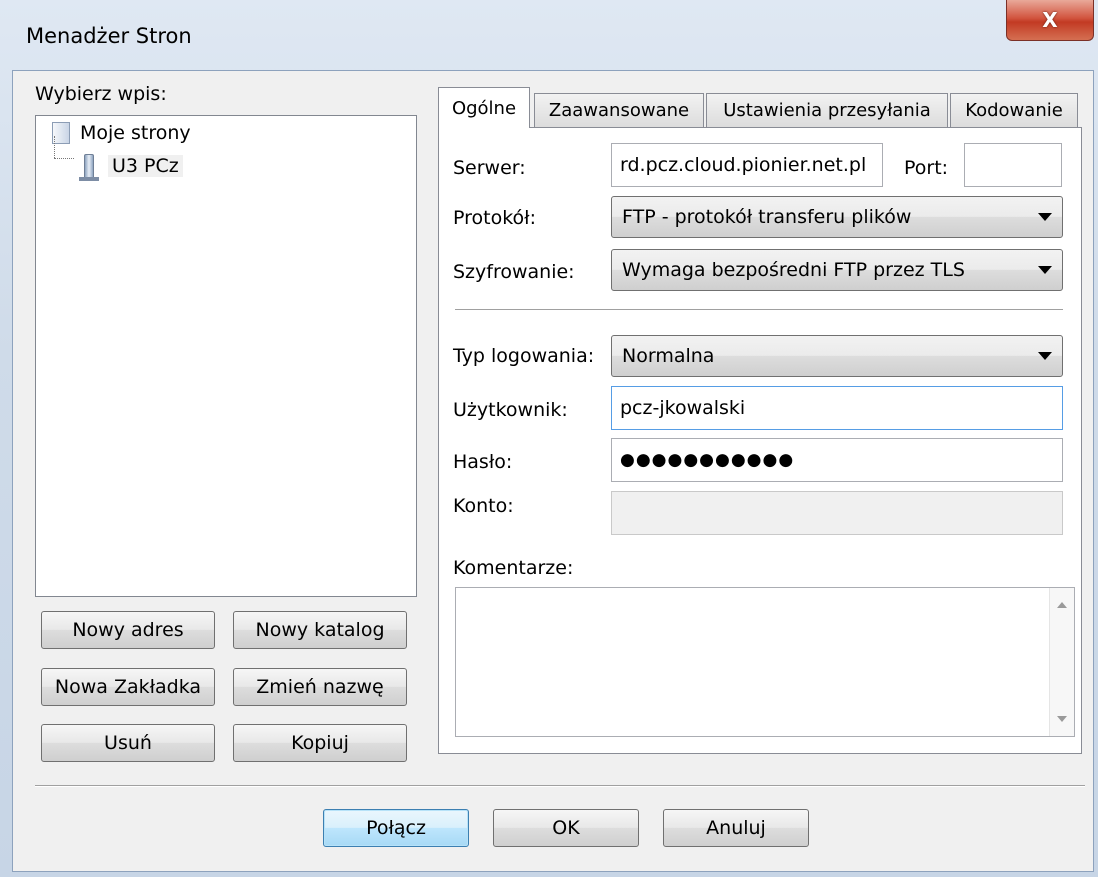 The width and height of the screenshot is (1098, 877). I want to click on protocol-value: FTP - protokół transferu plików, so click(767, 217).